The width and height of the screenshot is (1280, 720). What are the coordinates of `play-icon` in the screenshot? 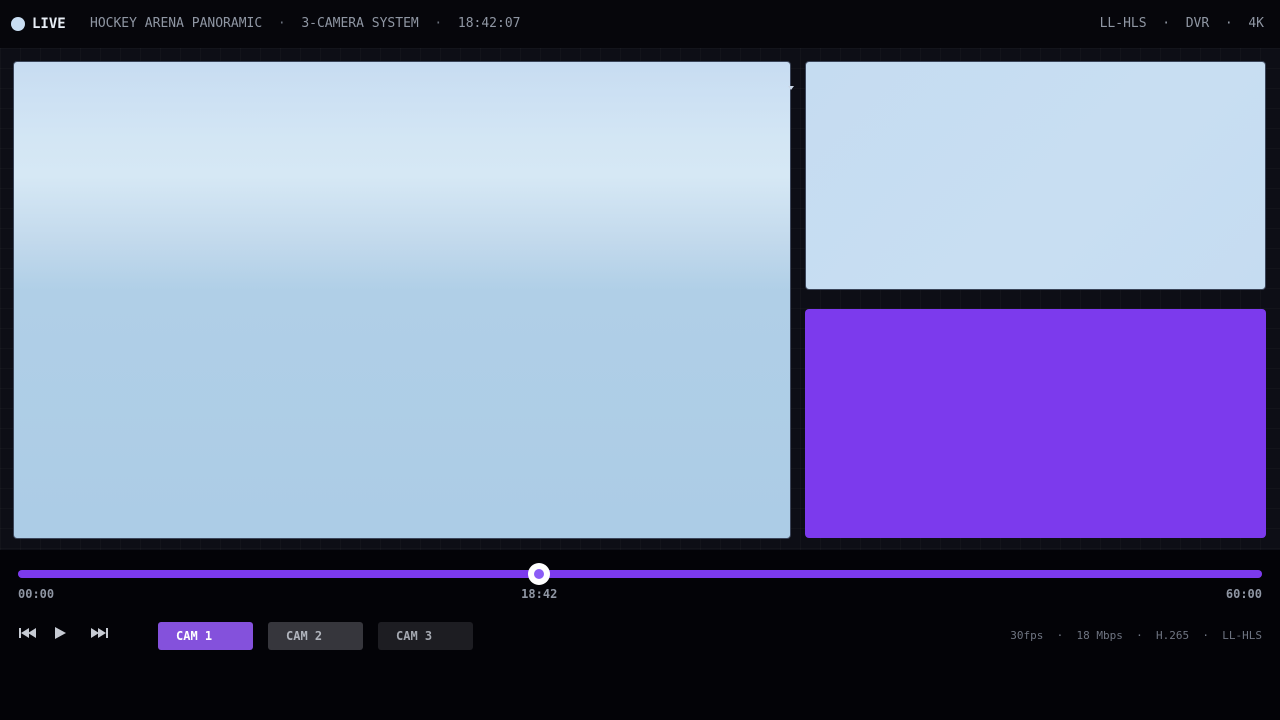 It's located at (60, 633).